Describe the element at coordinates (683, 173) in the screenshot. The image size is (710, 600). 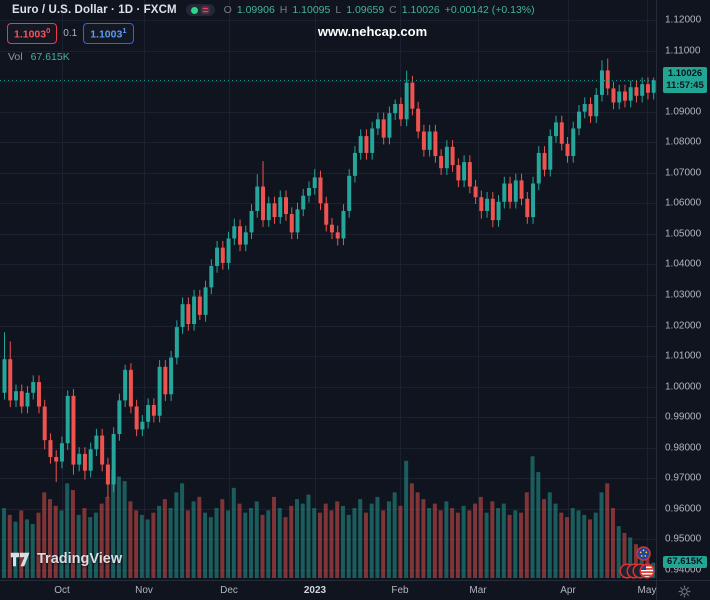
I see `price-axis-label: 1.07000` at that location.